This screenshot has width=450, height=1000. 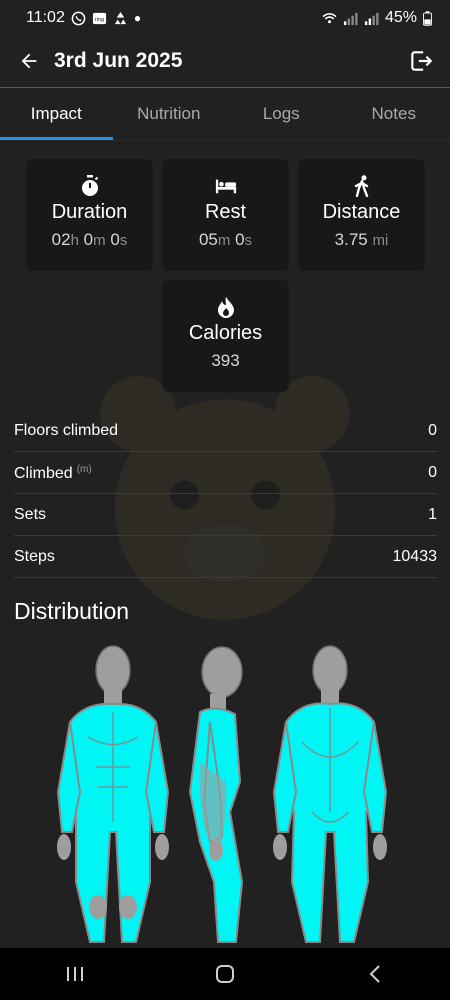 I want to click on duration-value: 02h 0m 0s, so click(x=90, y=240).